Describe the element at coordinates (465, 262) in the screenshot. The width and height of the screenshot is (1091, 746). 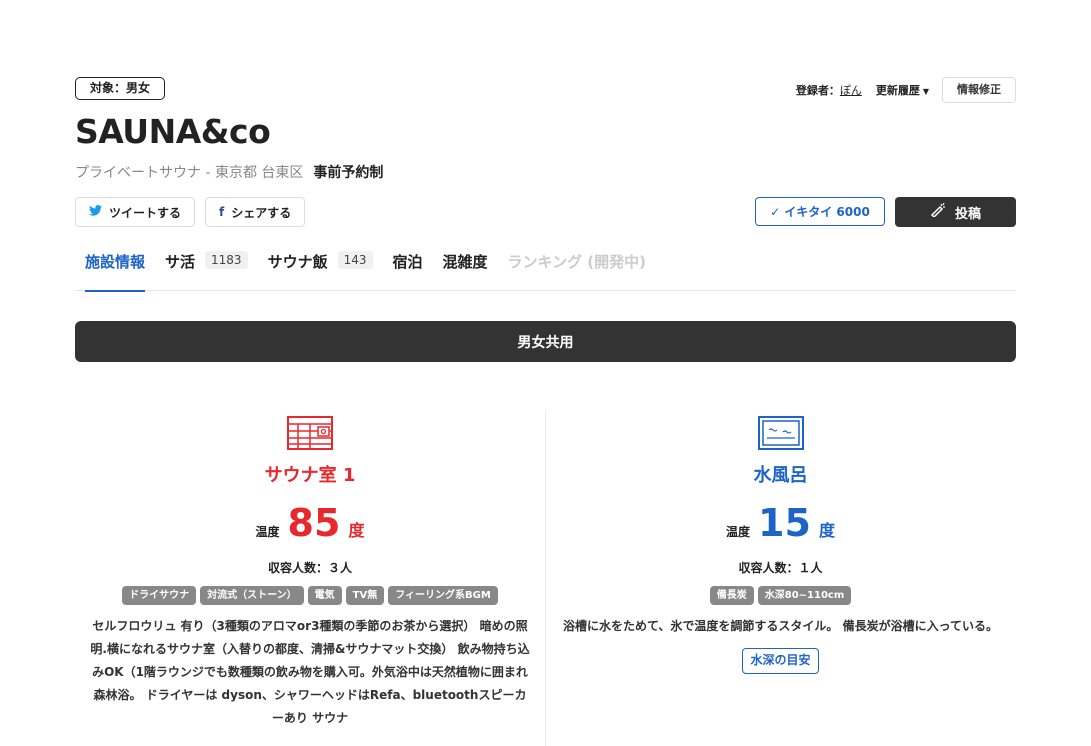
I see `tab-label: 混雑度` at that location.